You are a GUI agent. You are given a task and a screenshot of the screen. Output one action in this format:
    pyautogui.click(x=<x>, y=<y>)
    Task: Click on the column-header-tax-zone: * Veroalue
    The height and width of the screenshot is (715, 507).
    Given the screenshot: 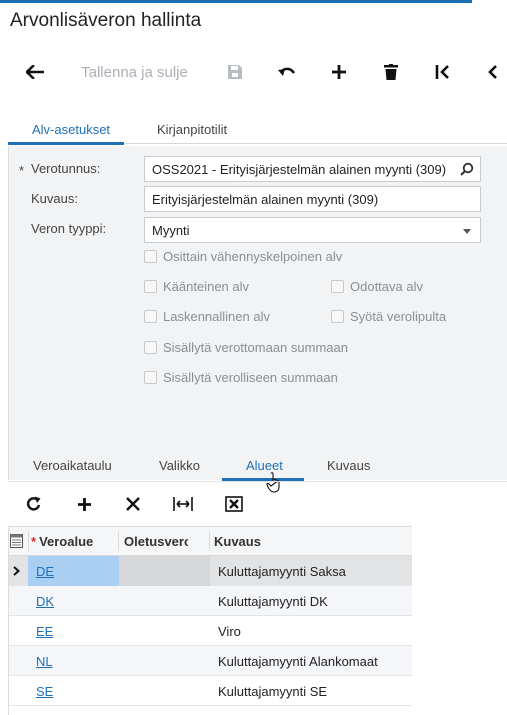 What is the action you would take?
    pyautogui.click(x=74, y=541)
    